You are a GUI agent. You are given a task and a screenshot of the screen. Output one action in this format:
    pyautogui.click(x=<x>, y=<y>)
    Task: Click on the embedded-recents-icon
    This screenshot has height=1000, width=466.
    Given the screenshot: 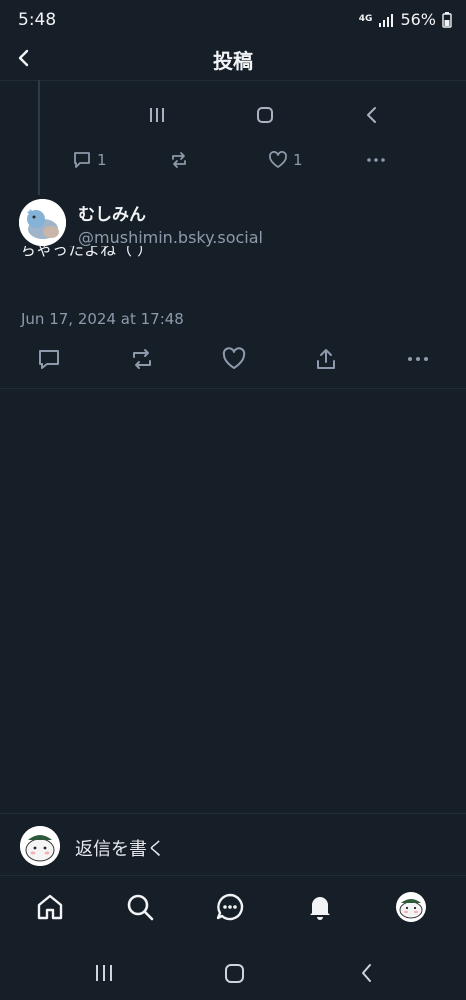 What is the action you would take?
    pyautogui.click(x=157, y=115)
    